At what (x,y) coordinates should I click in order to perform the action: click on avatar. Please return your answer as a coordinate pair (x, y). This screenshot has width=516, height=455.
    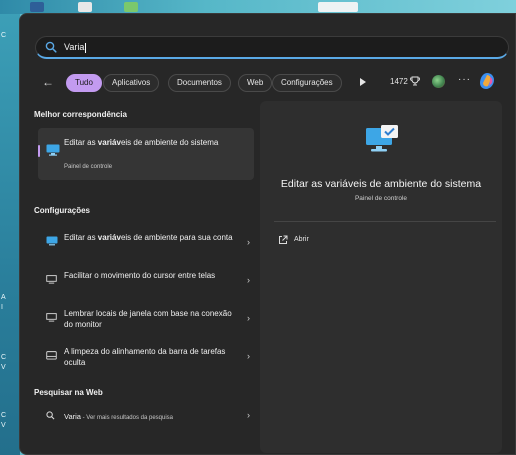
    Looking at the image, I should click on (438, 81).